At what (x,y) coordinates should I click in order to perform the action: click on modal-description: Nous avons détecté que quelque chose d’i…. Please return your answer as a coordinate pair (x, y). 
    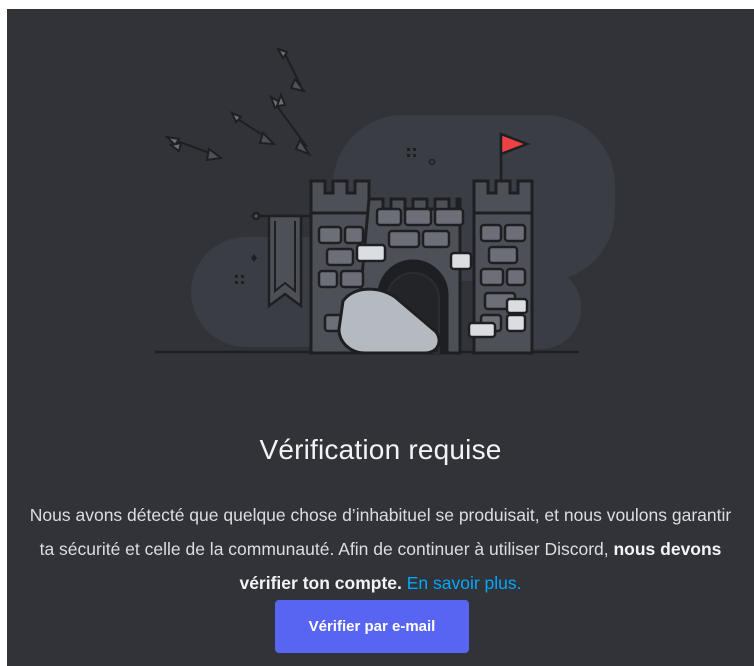
    Looking at the image, I should click on (380, 549).